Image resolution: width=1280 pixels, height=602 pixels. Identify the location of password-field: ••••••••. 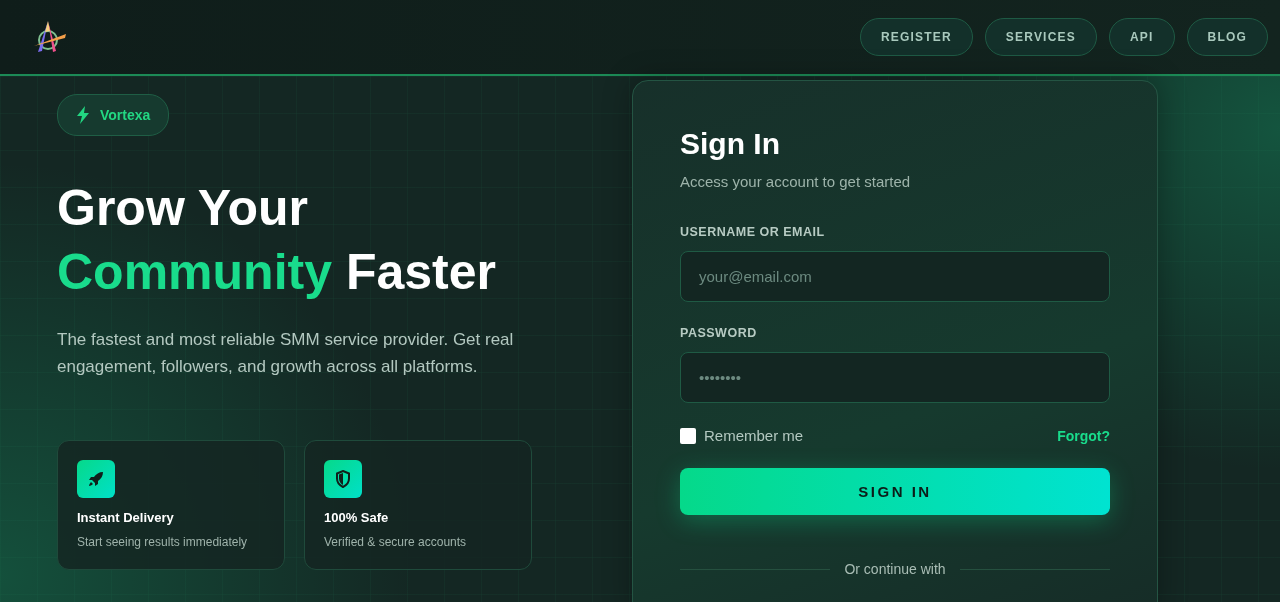
(895, 377).